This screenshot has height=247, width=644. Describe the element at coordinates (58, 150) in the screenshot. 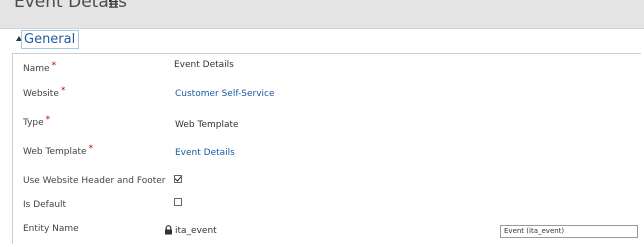

I see `web-template-label: Web Template *` at that location.